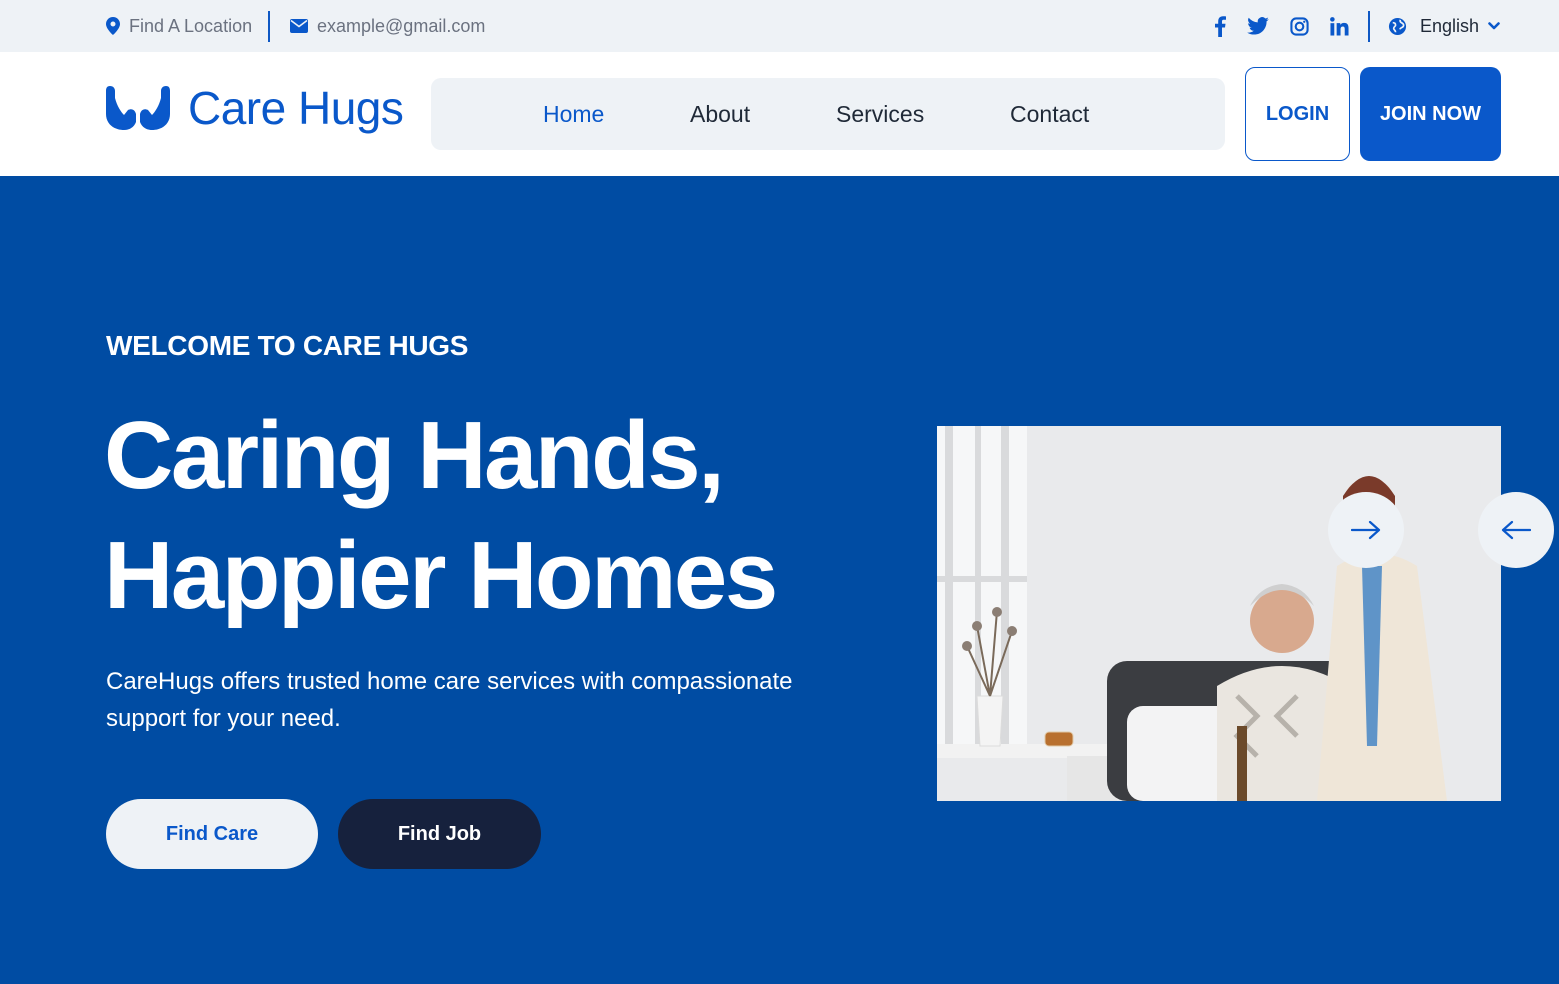 The width and height of the screenshot is (1559, 984). What do you see at coordinates (1299, 26) in the screenshot?
I see `instagram-icon` at bounding box center [1299, 26].